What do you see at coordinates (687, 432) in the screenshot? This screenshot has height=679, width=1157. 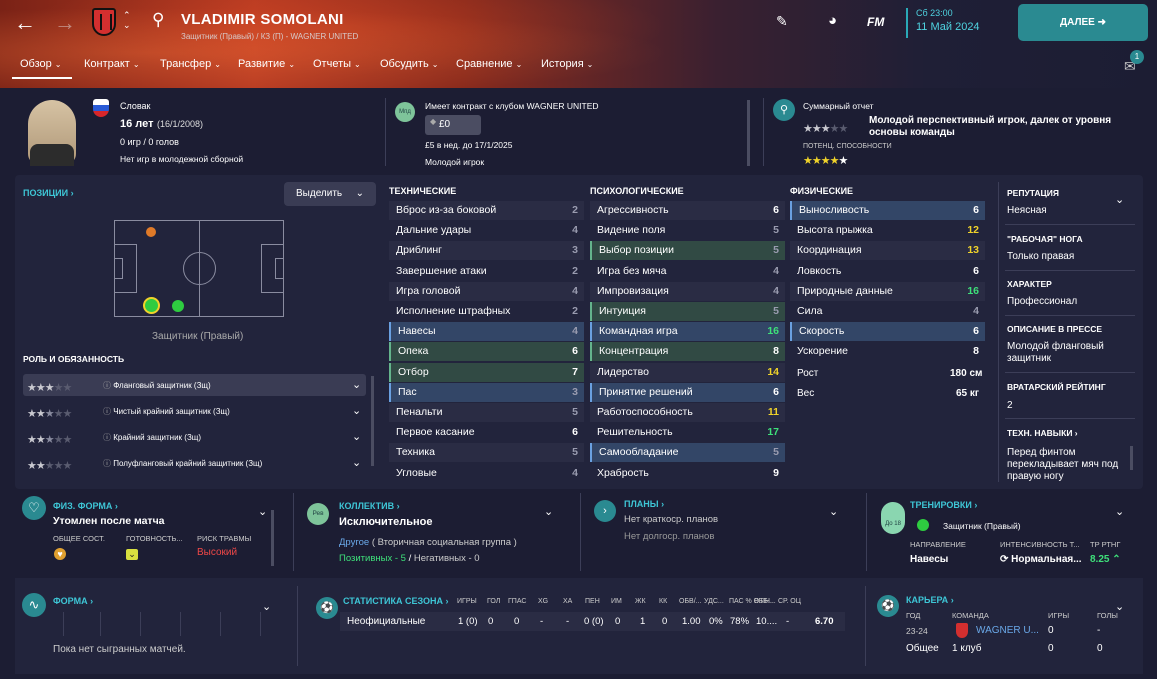 I see `attribute-row: Решительность 17` at bounding box center [687, 432].